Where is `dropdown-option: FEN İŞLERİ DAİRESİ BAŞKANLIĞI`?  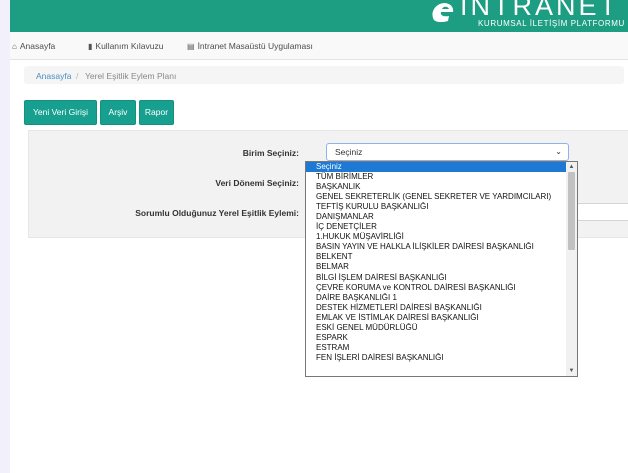 dropdown-option: FEN İŞLERİ DAİRESİ BAŞKANLIĞI is located at coordinates (436, 358).